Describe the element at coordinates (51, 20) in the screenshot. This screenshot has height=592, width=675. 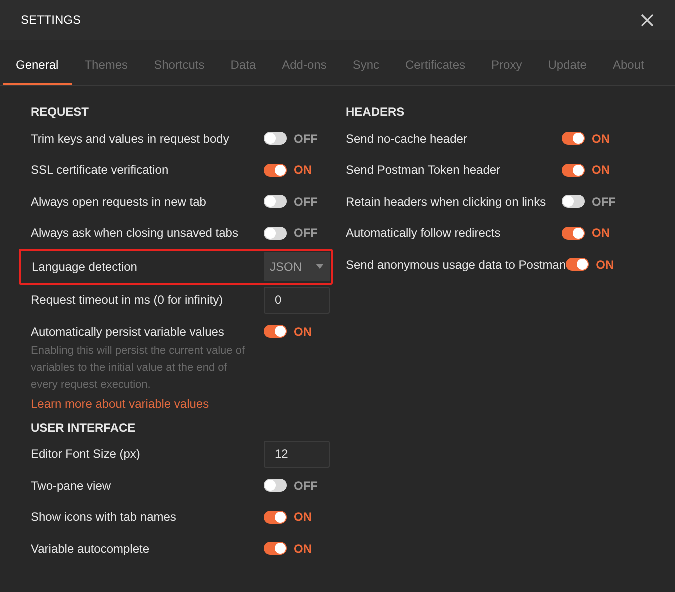
I see `window-title: SETTINGS` at that location.